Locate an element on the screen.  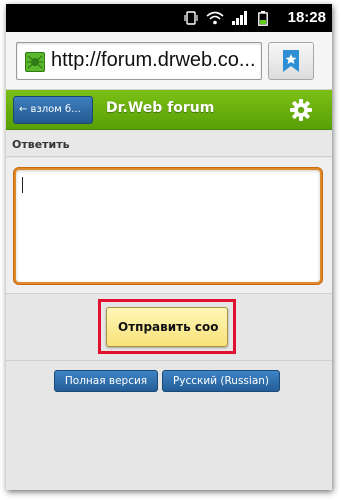
forum-header: ← взлом б... Dr.Web forum is located at coordinates (169, 110).